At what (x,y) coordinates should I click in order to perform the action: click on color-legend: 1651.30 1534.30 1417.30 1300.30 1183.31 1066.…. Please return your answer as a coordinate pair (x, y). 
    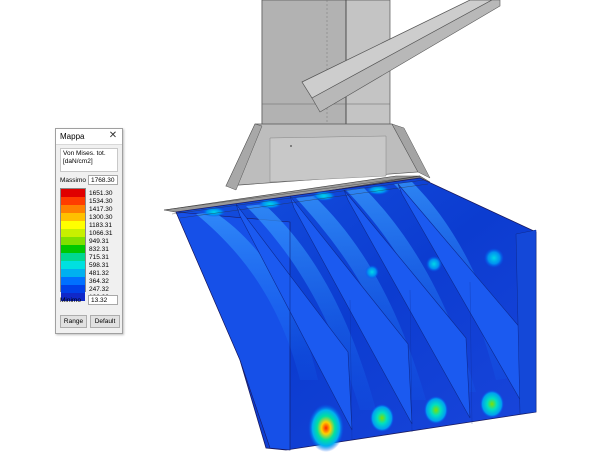
    Looking at the image, I should click on (91, 244).